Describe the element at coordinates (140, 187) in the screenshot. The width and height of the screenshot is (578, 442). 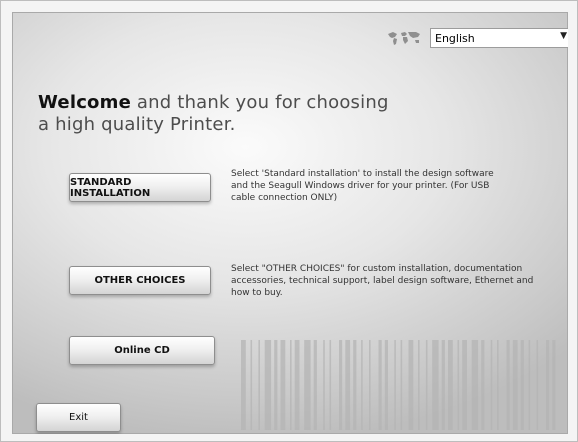
I see `standard-installation-button: STANDARD INSTALLATION` at that location.